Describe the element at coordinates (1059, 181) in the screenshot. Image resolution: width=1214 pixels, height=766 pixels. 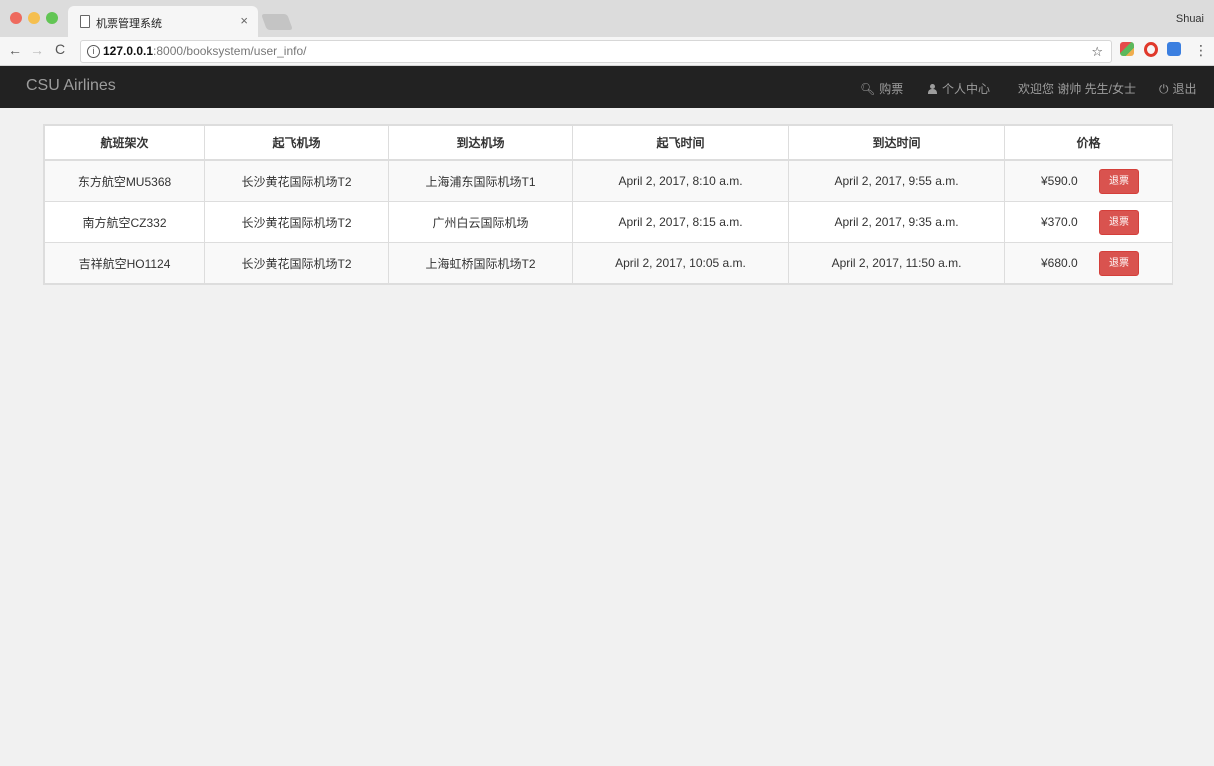
I see `price-text: ¥590.0` at that location.